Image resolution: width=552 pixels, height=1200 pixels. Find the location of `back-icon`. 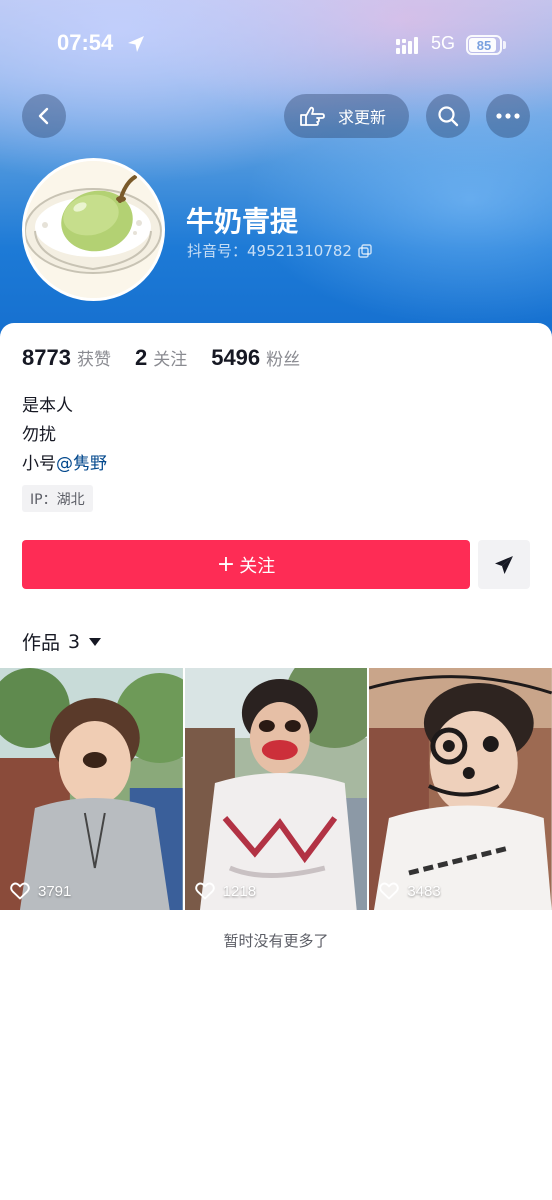

back-icon is located at coordinates (43, 116).